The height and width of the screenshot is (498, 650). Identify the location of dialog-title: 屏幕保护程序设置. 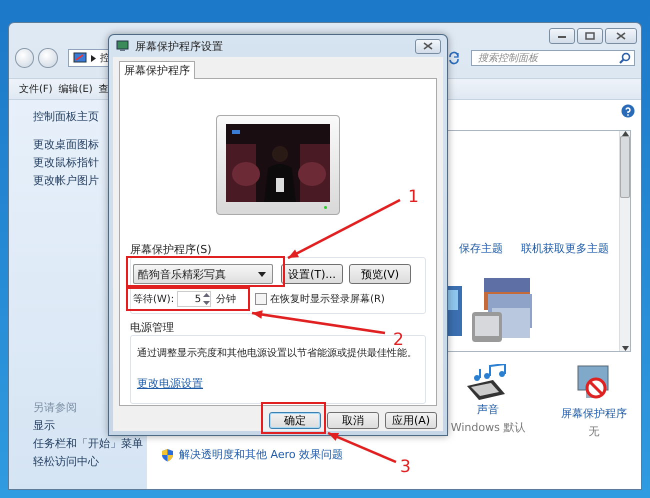
(179, 46).